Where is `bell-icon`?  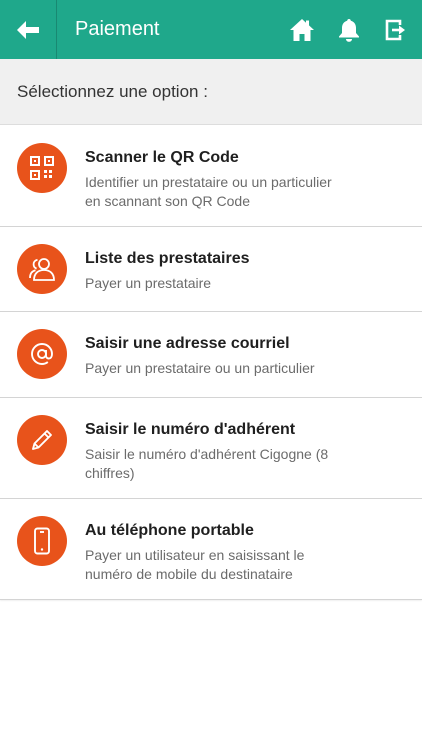 bell-icon is located at coordinates (348, 30).